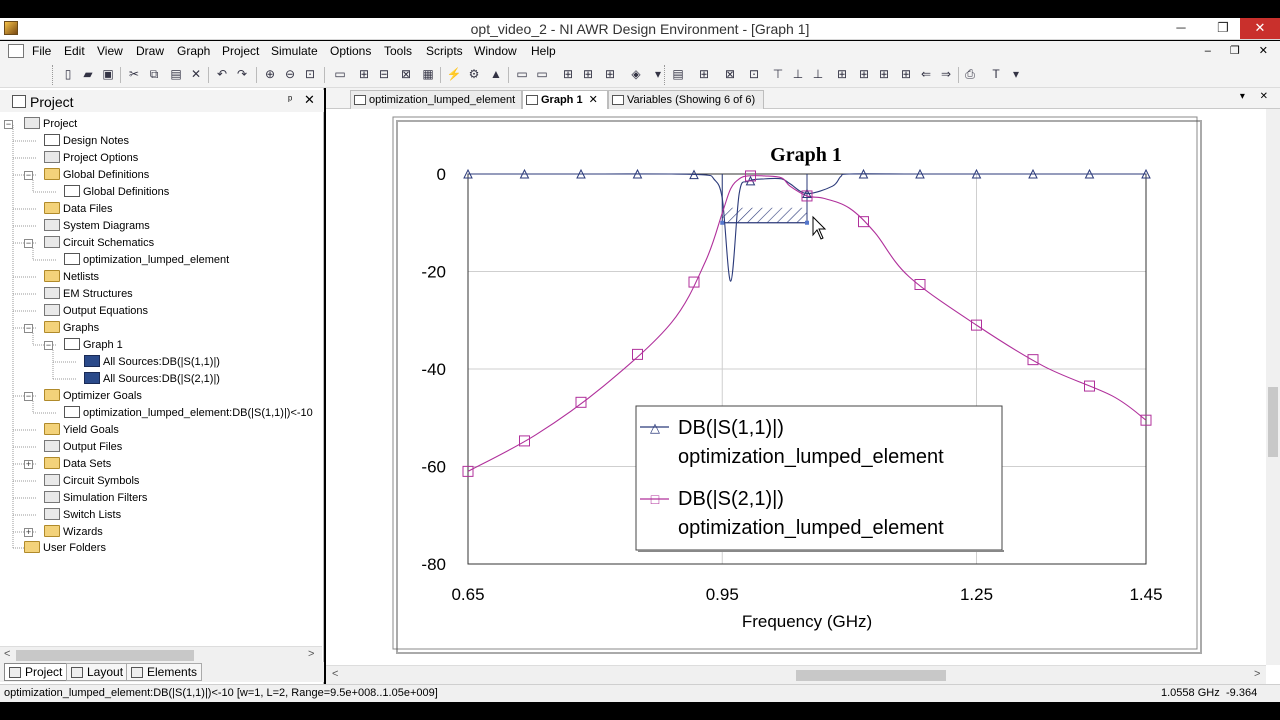 The image size is (1280, 720). Describe the element at coordinates (311, 654) in the screenshot. I see `scroll-right-icon: >` at that location.